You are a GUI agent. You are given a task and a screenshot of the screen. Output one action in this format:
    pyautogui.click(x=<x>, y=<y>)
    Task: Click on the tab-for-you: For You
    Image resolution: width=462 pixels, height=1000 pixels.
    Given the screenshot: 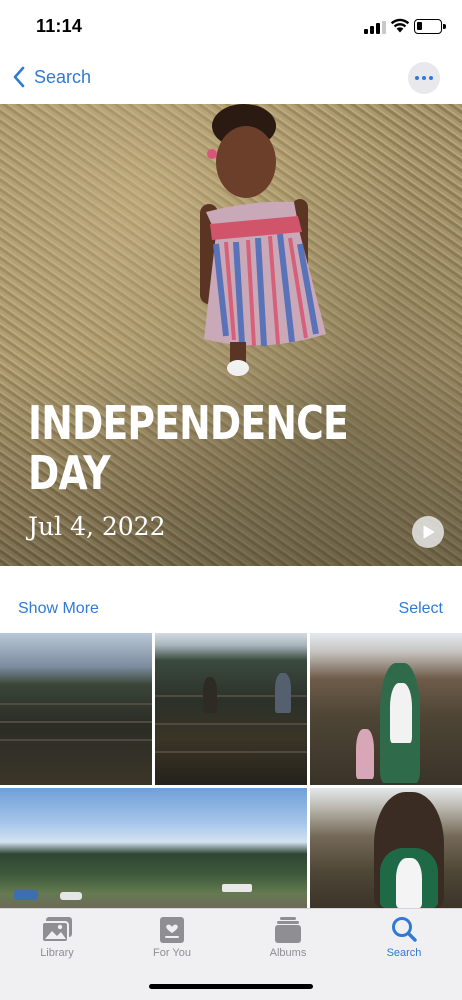 What is the action you would take?
    pyautogui.click(x=172, y=943)
    